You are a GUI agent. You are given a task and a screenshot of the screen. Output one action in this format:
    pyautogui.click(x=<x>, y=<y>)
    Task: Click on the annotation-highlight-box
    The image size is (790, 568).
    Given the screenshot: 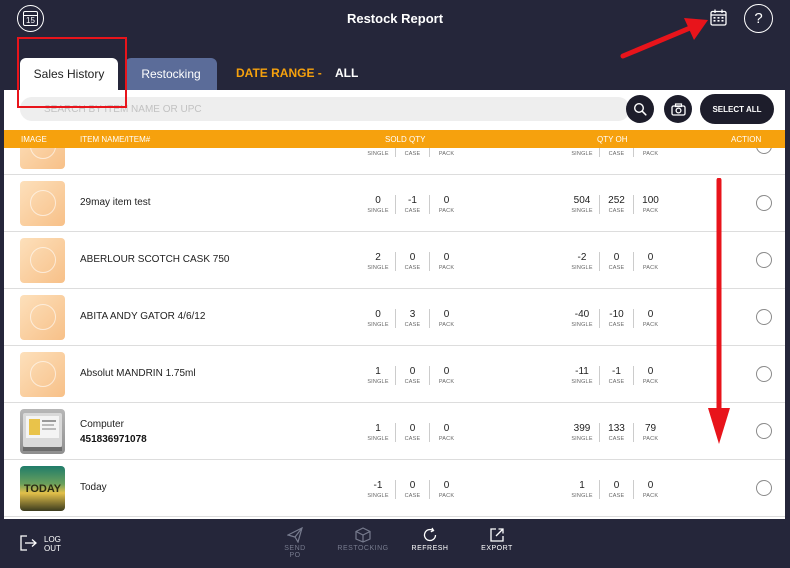 What is the action you would take?
    pyautogui.click(x=72, y=72)
    